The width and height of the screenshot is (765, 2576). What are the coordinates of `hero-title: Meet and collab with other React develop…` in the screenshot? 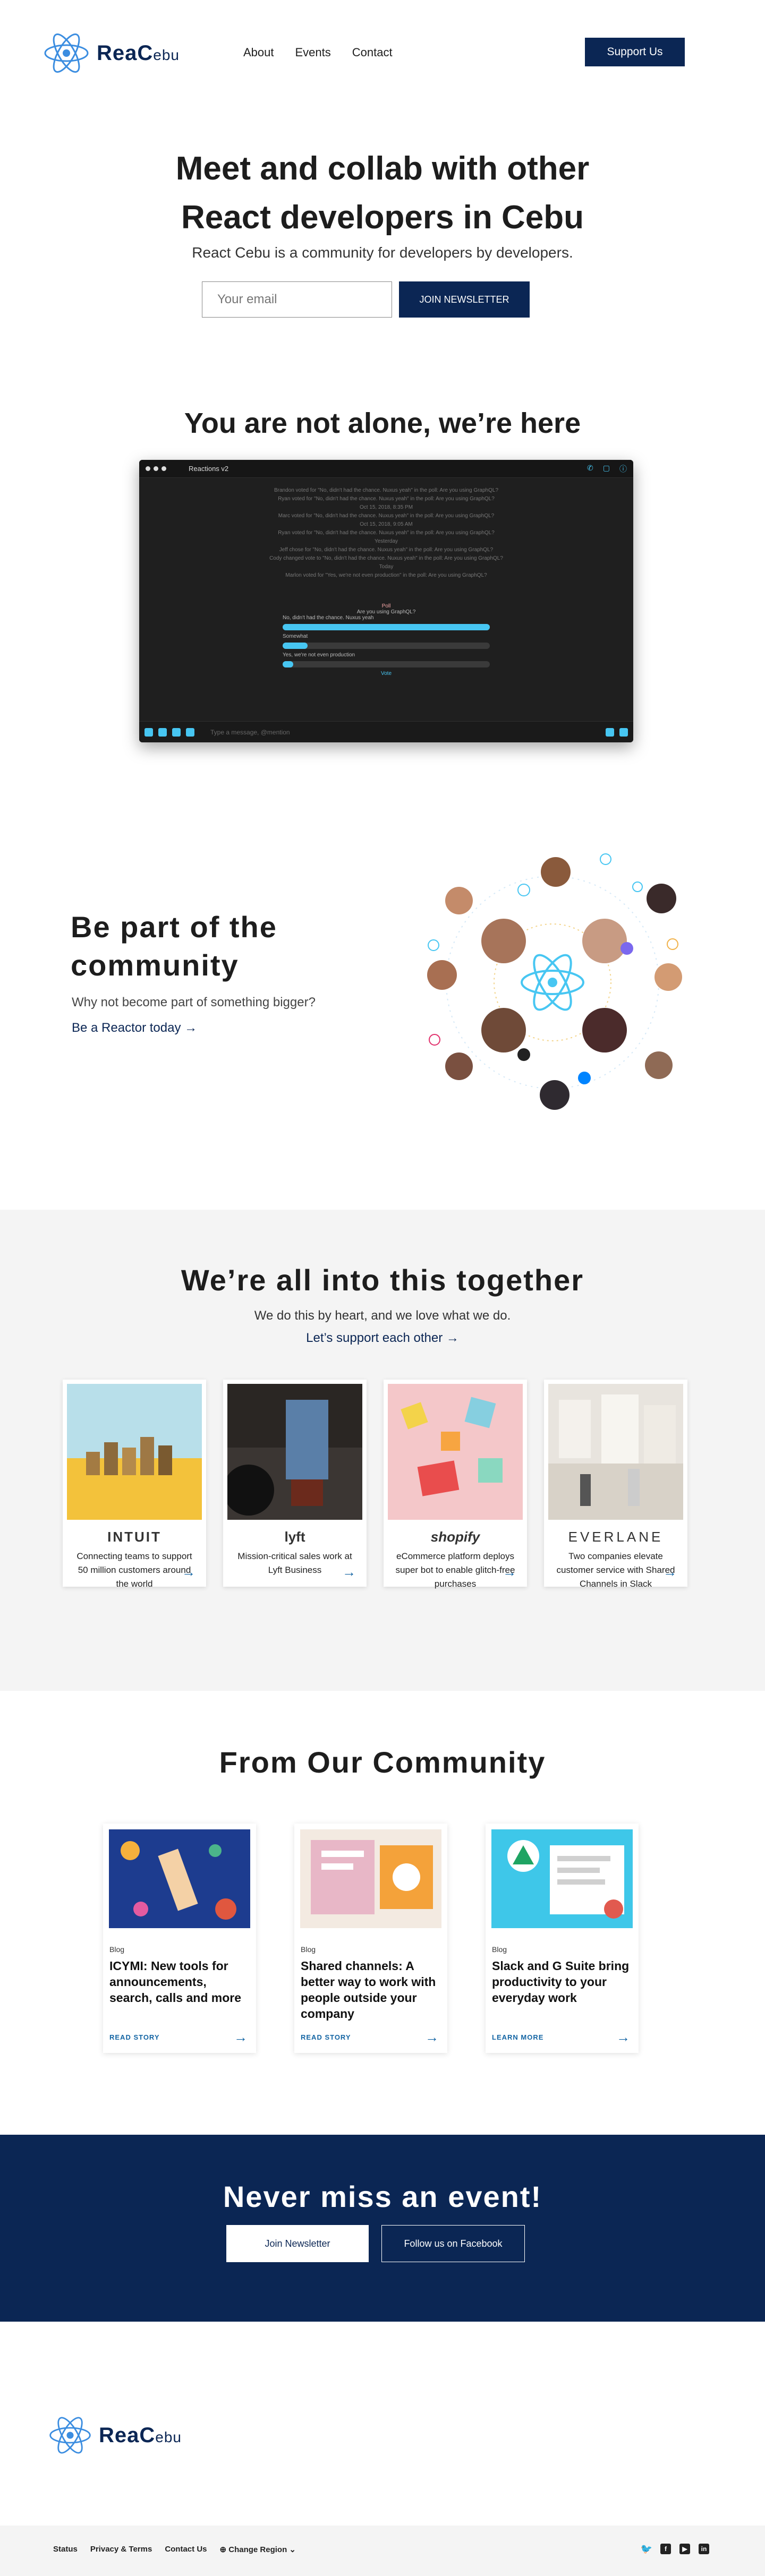 It's located at (382, 193).